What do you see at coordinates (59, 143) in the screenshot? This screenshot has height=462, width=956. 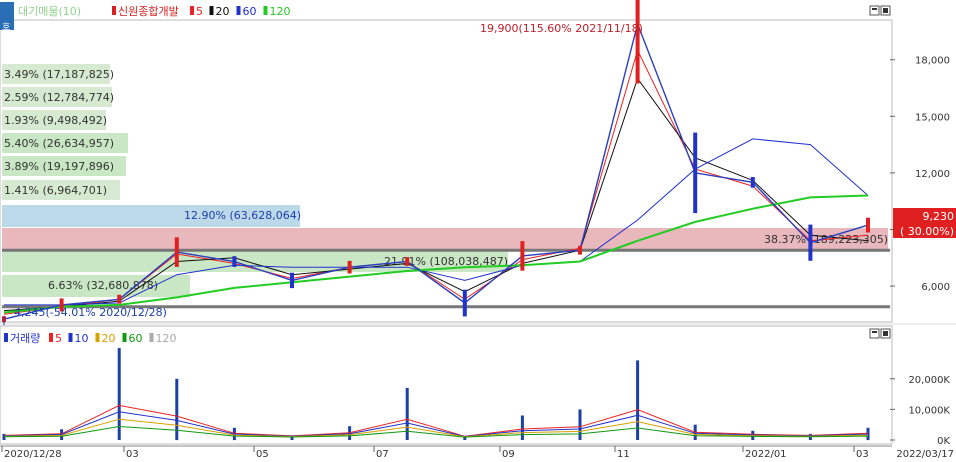 I see `volume-profile-label: 5.40% (26,634,957)` at bounding box center [59, 143].